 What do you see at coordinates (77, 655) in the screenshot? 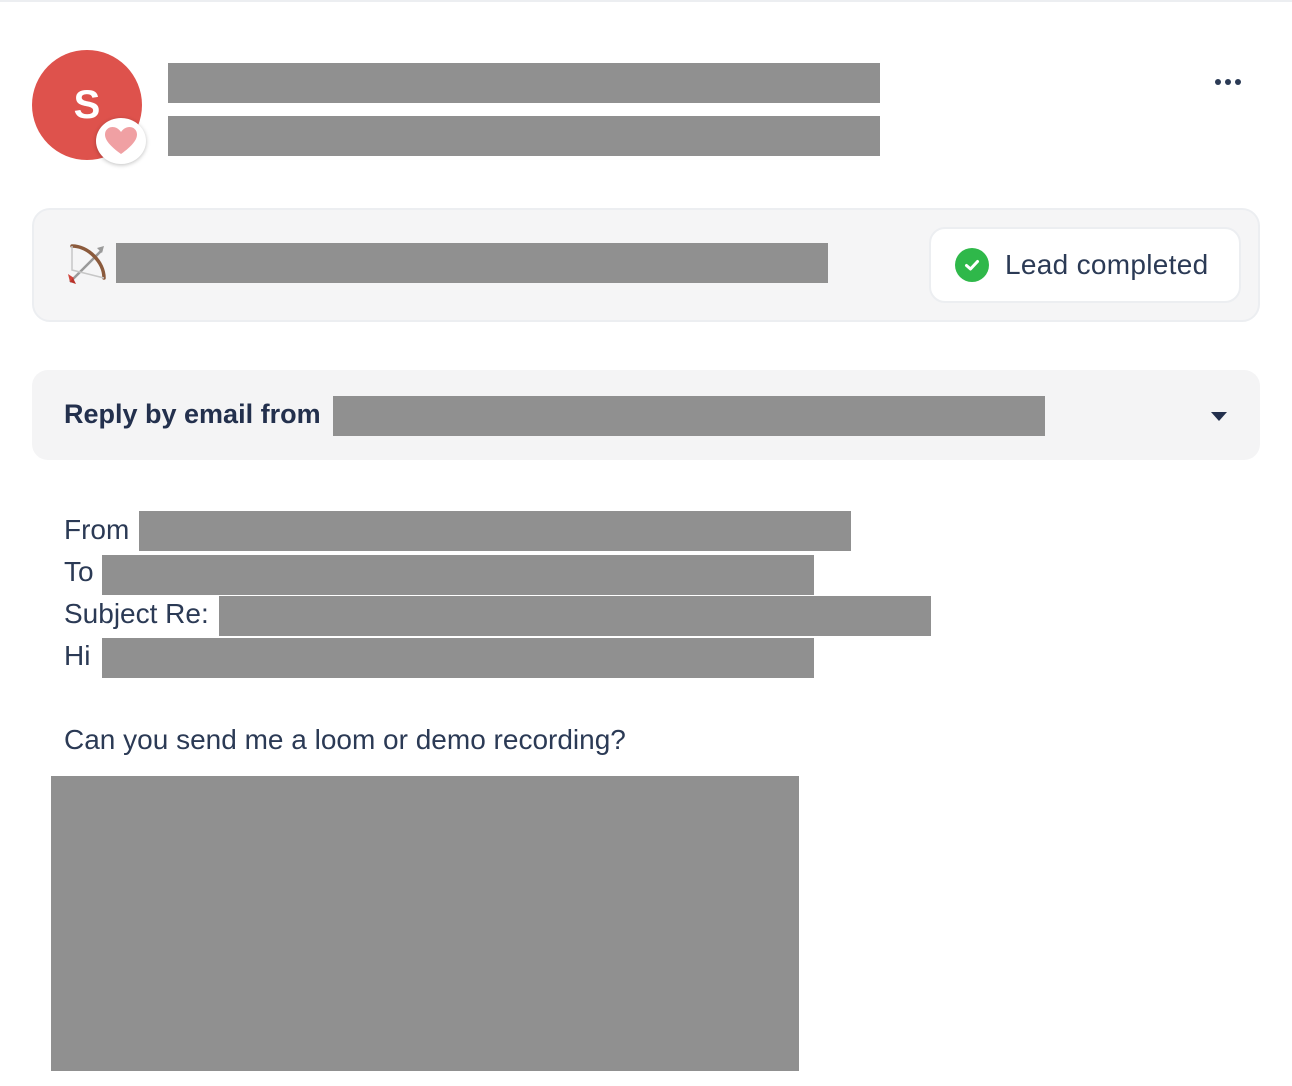
I see `email-greeting: Hi` at bounding box center [77, 655].